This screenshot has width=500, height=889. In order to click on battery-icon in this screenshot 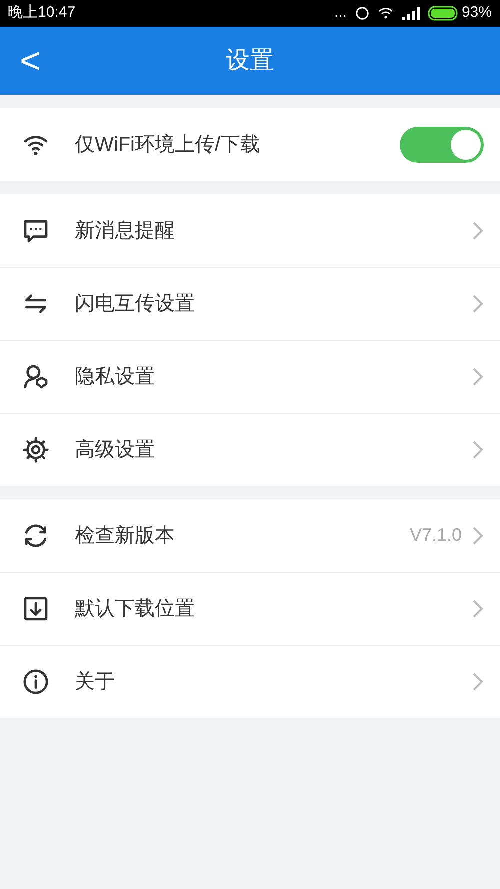, I will do `click(443, 13)`.